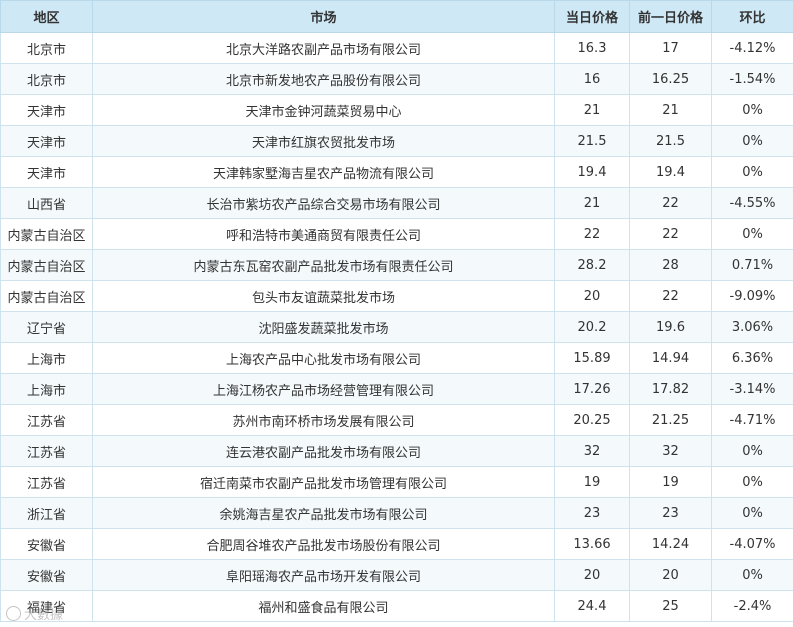 Image resolution: width=793 pixels, height=627 pixels. What do you see at coordinates (670, 16) in the screenshot?
I see `header-previous-day-price: 前一日价格` at bounding box center [670, 16].